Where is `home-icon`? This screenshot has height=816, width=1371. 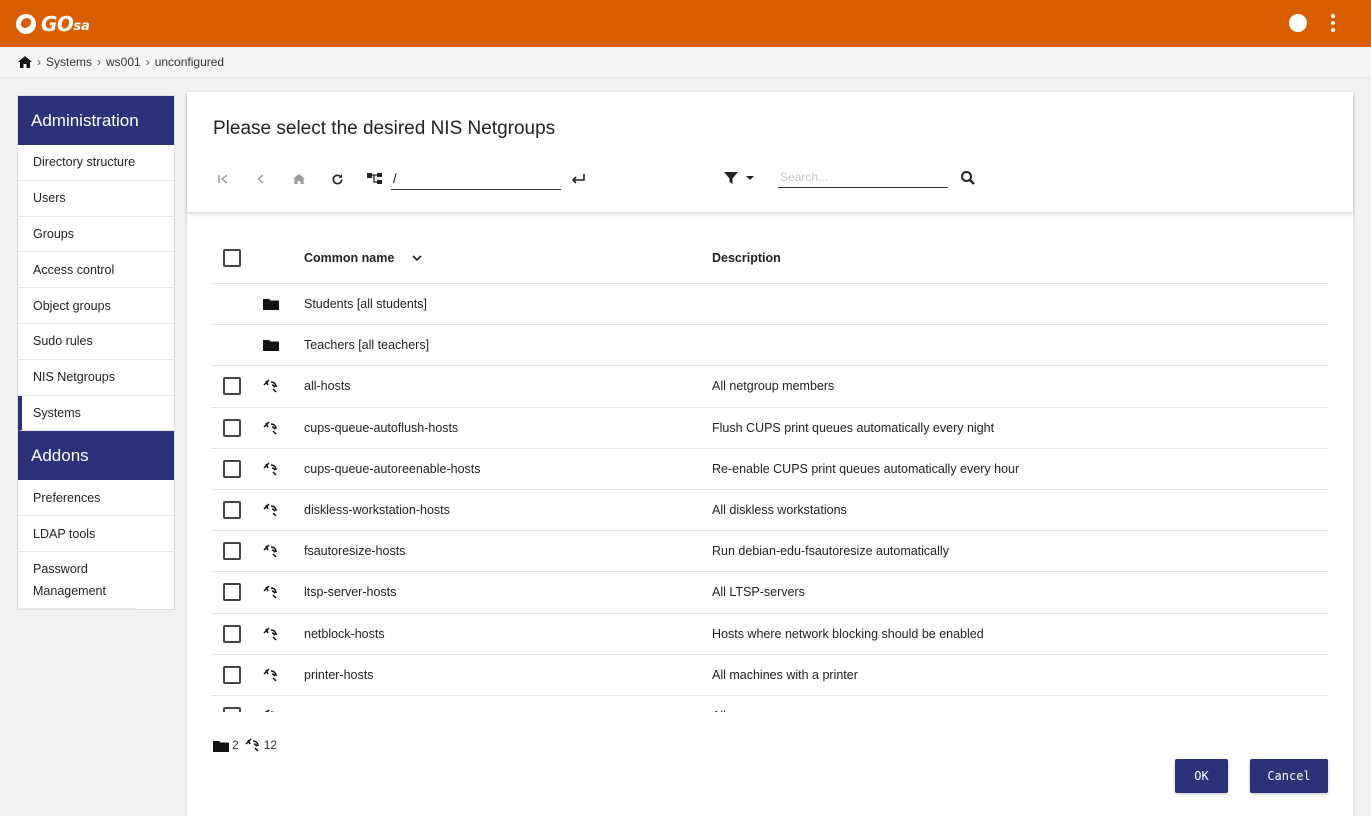 home-icon is located at coordinates (25, 62).